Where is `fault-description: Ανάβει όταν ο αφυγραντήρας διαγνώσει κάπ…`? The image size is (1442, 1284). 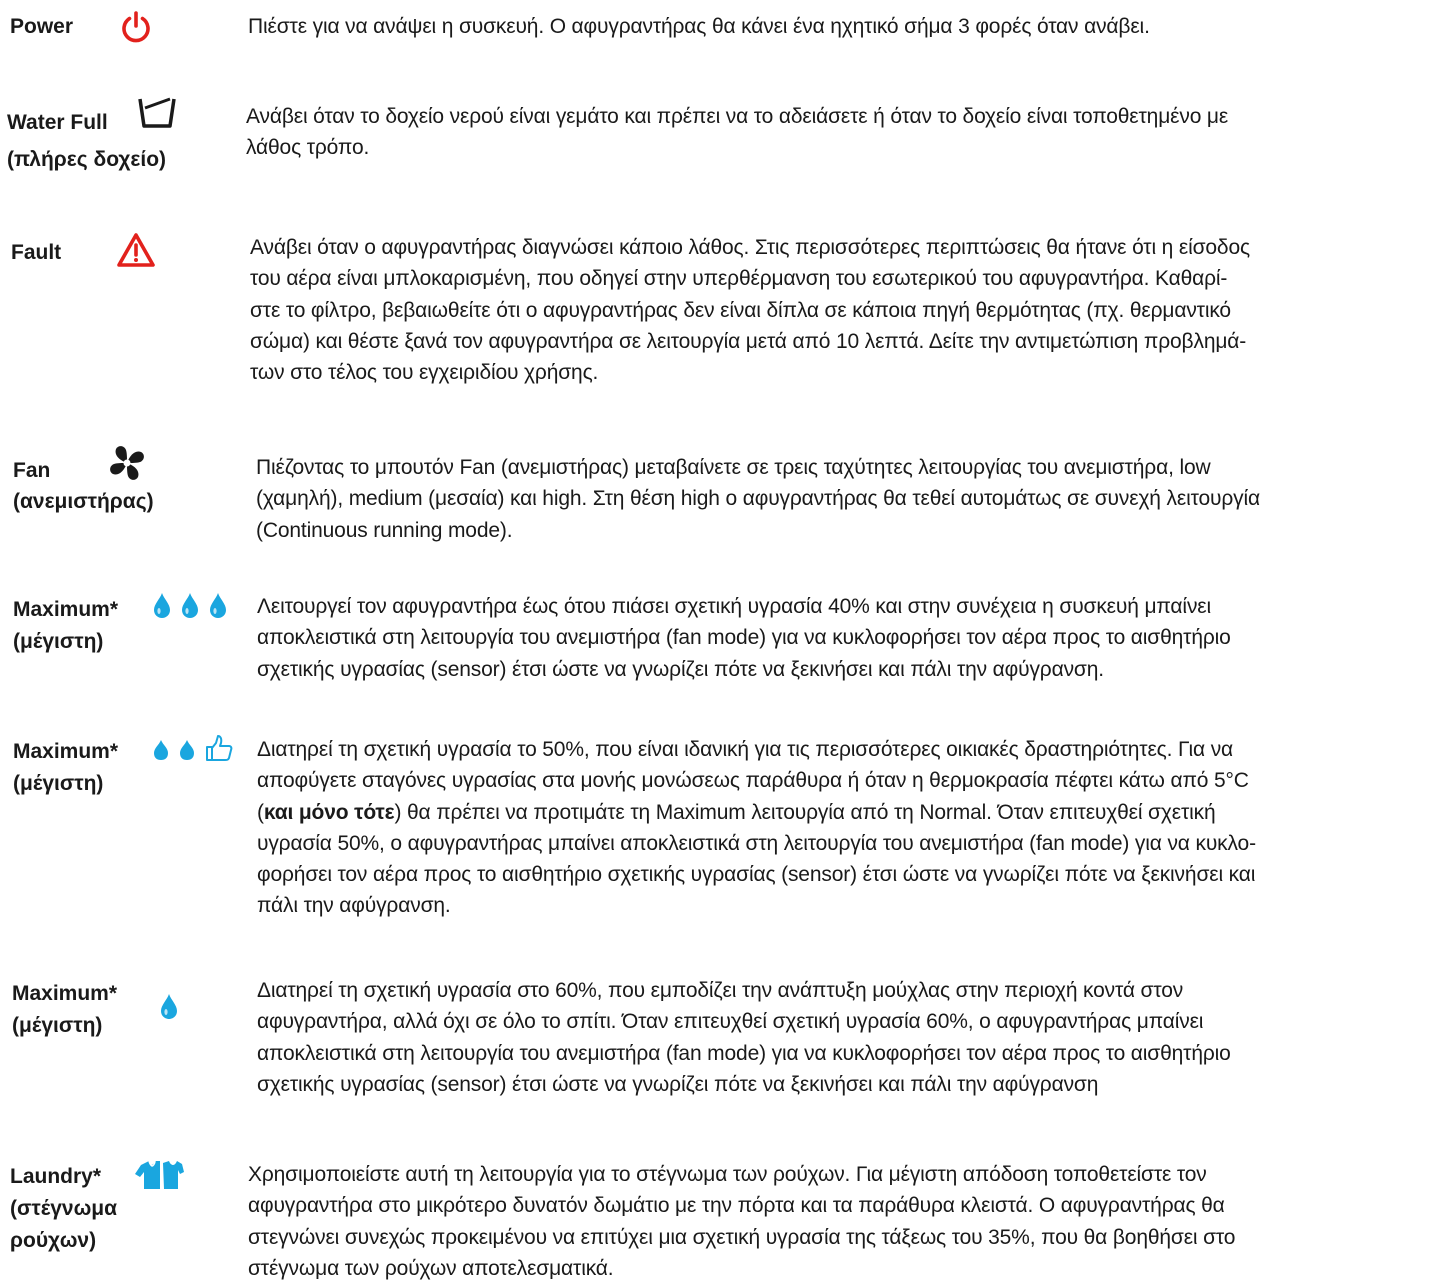 fault-description: Ανάβει όταν ο αφυγραντήρας διαγνώσει κάπ… is located at coordinates (750, 310).